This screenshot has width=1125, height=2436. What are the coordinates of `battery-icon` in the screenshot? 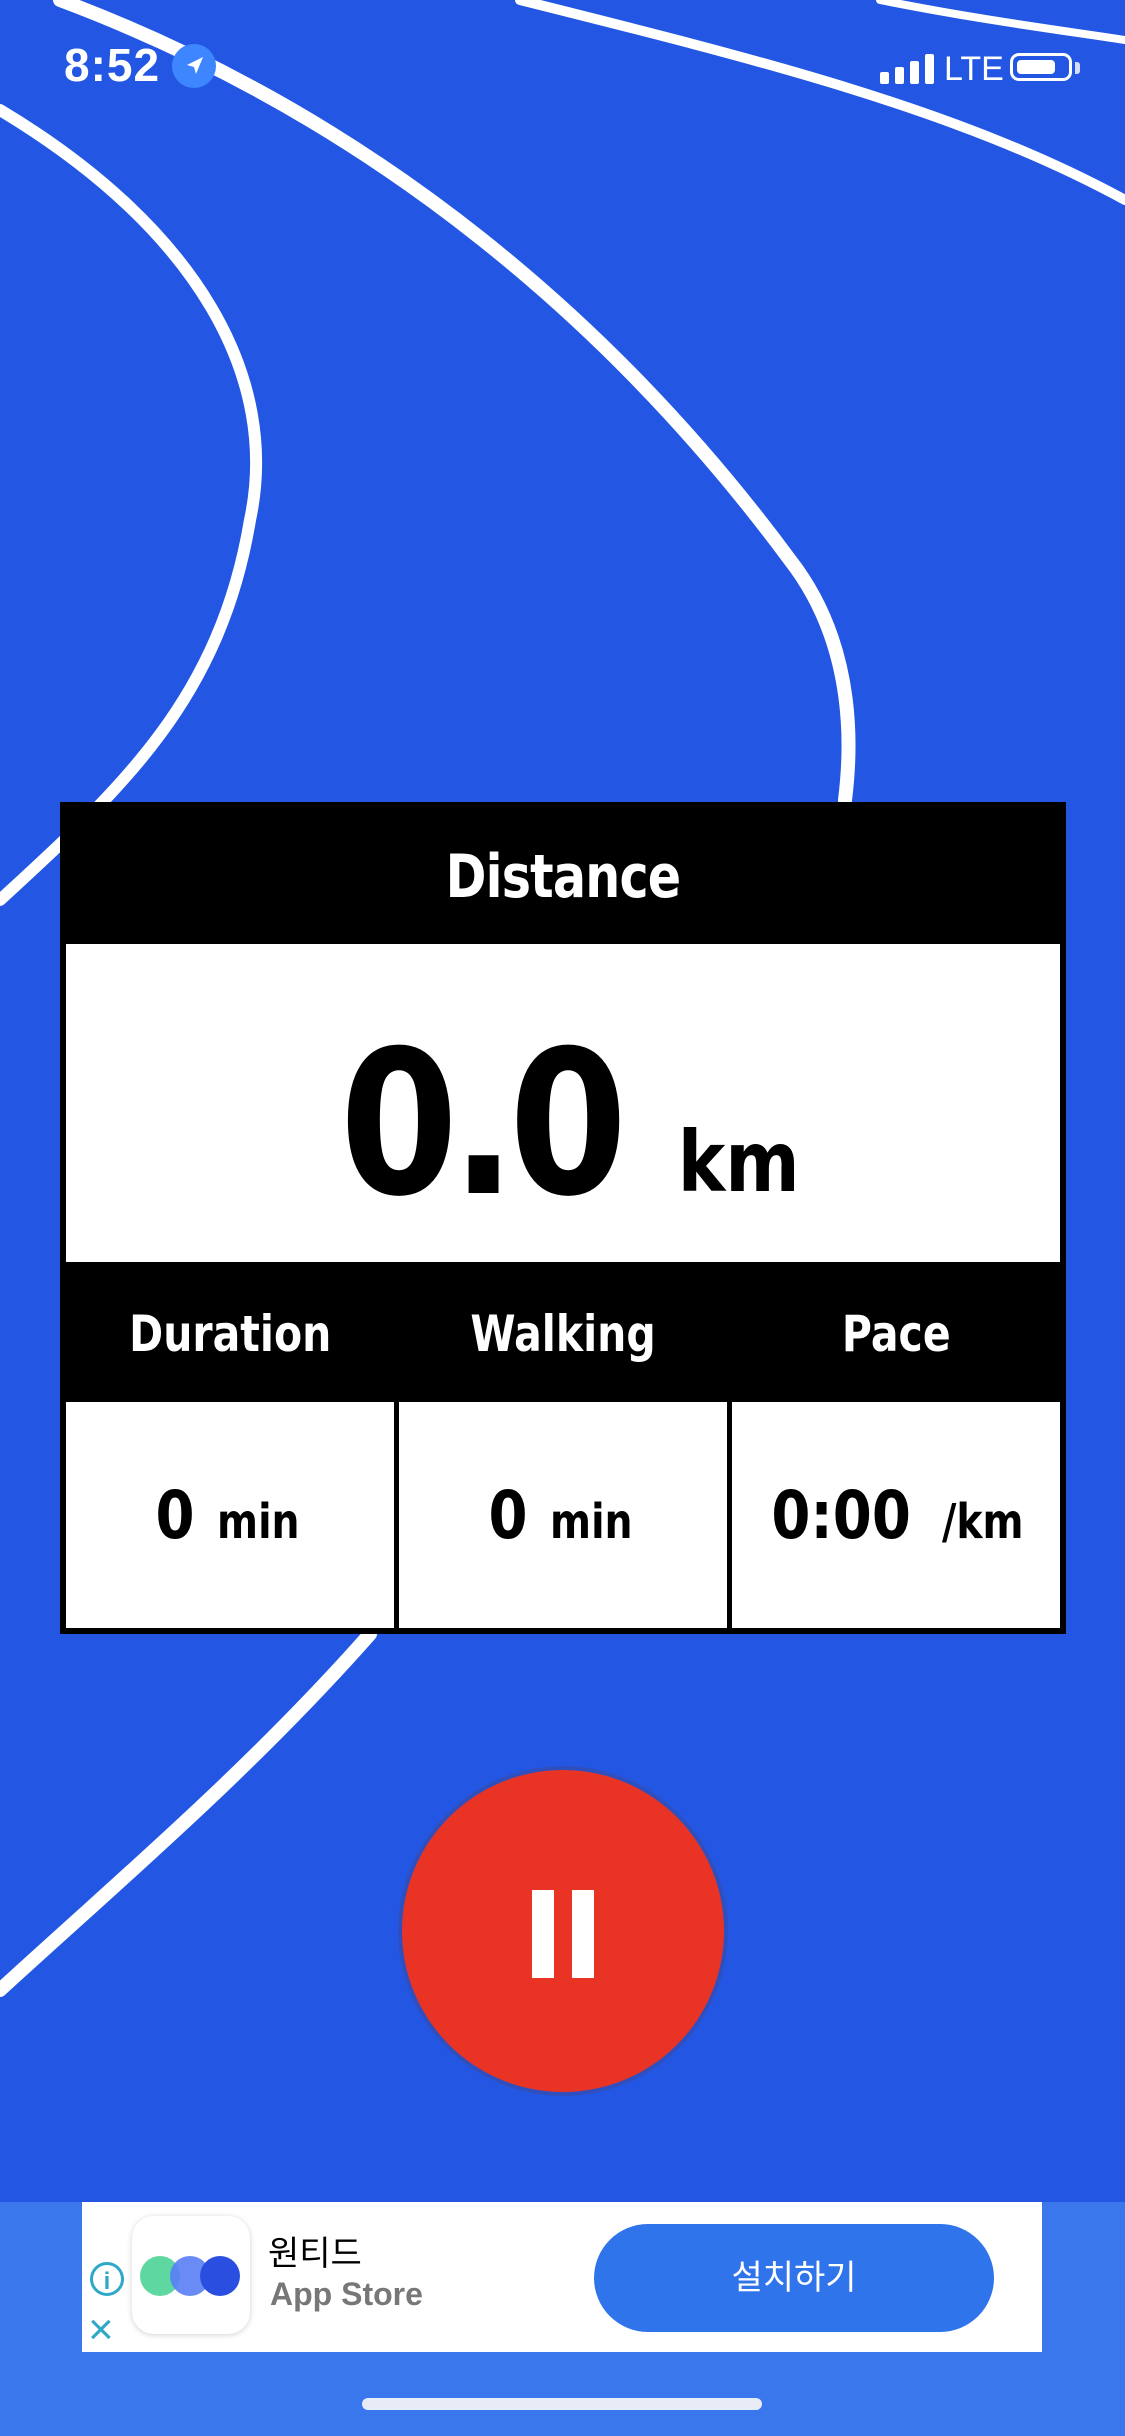 It's located at (1041, 67).